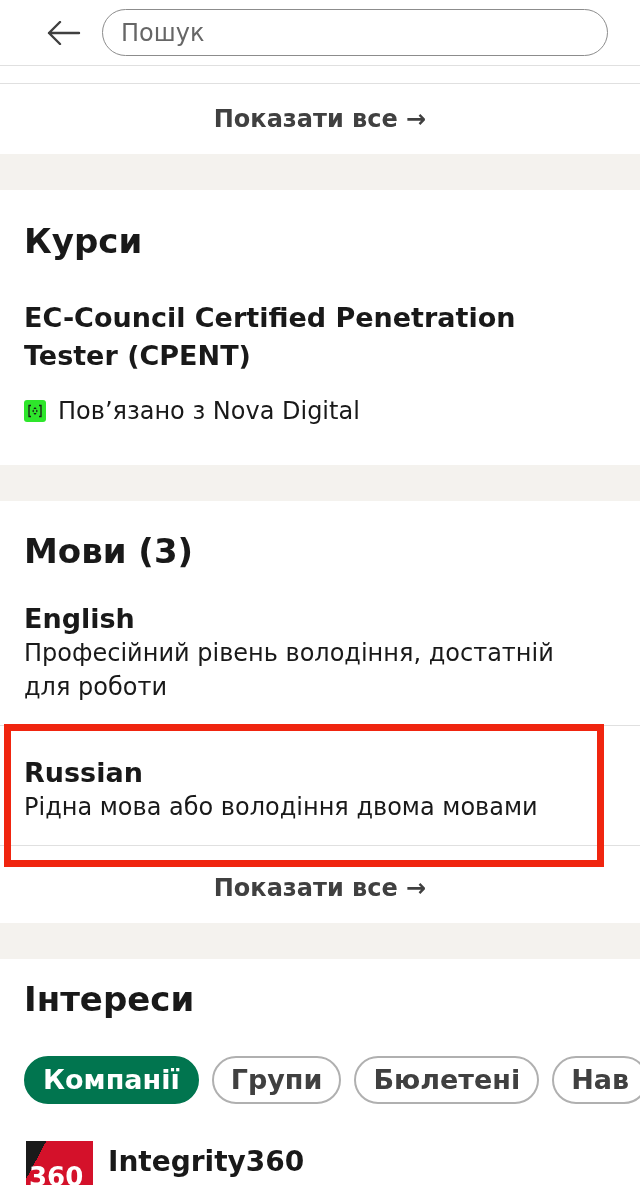 This screenshot has height=1185, width=640. Describe the element at coordinates (206, 1160) in the screenshot. I see `company-name: Integrity360` at that location.